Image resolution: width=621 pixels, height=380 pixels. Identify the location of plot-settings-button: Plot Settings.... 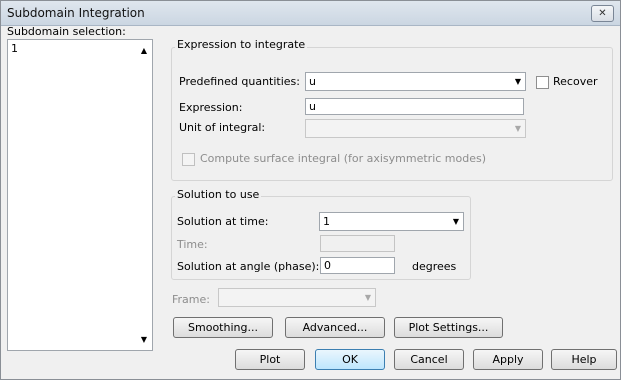
(448, 327).